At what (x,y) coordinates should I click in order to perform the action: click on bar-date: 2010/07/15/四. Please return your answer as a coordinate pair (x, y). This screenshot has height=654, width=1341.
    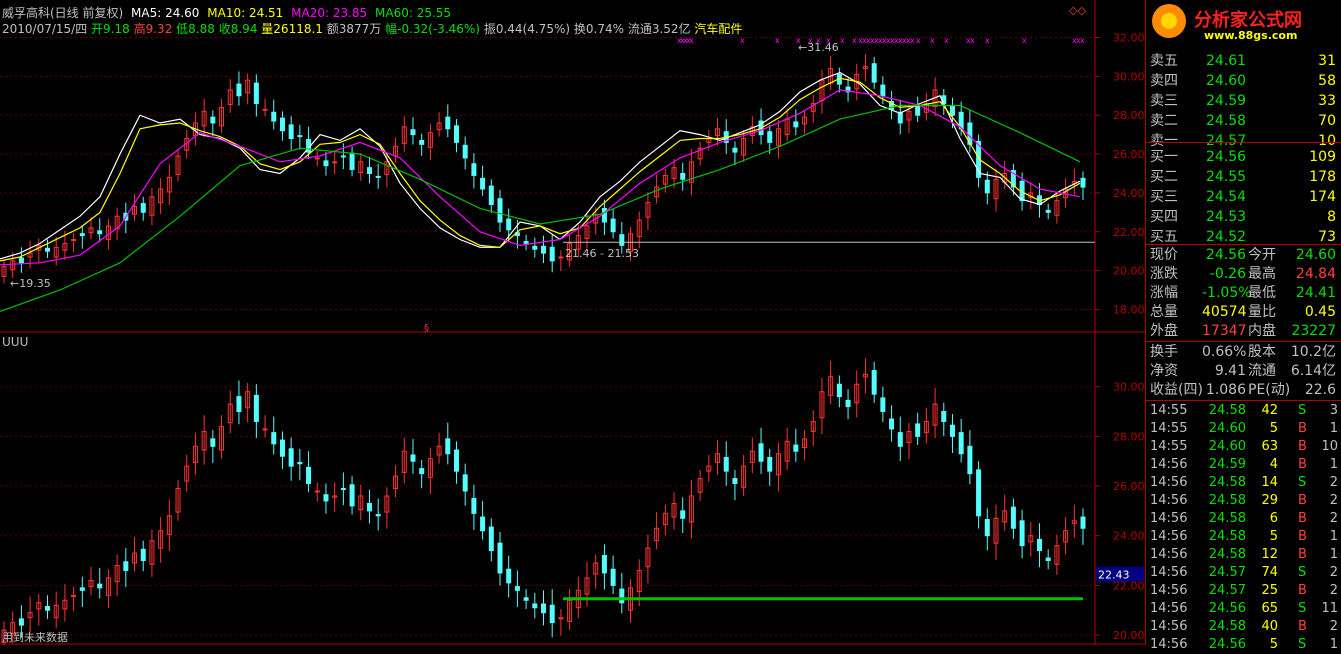
    Looking at the image, I should click on (45, 29).